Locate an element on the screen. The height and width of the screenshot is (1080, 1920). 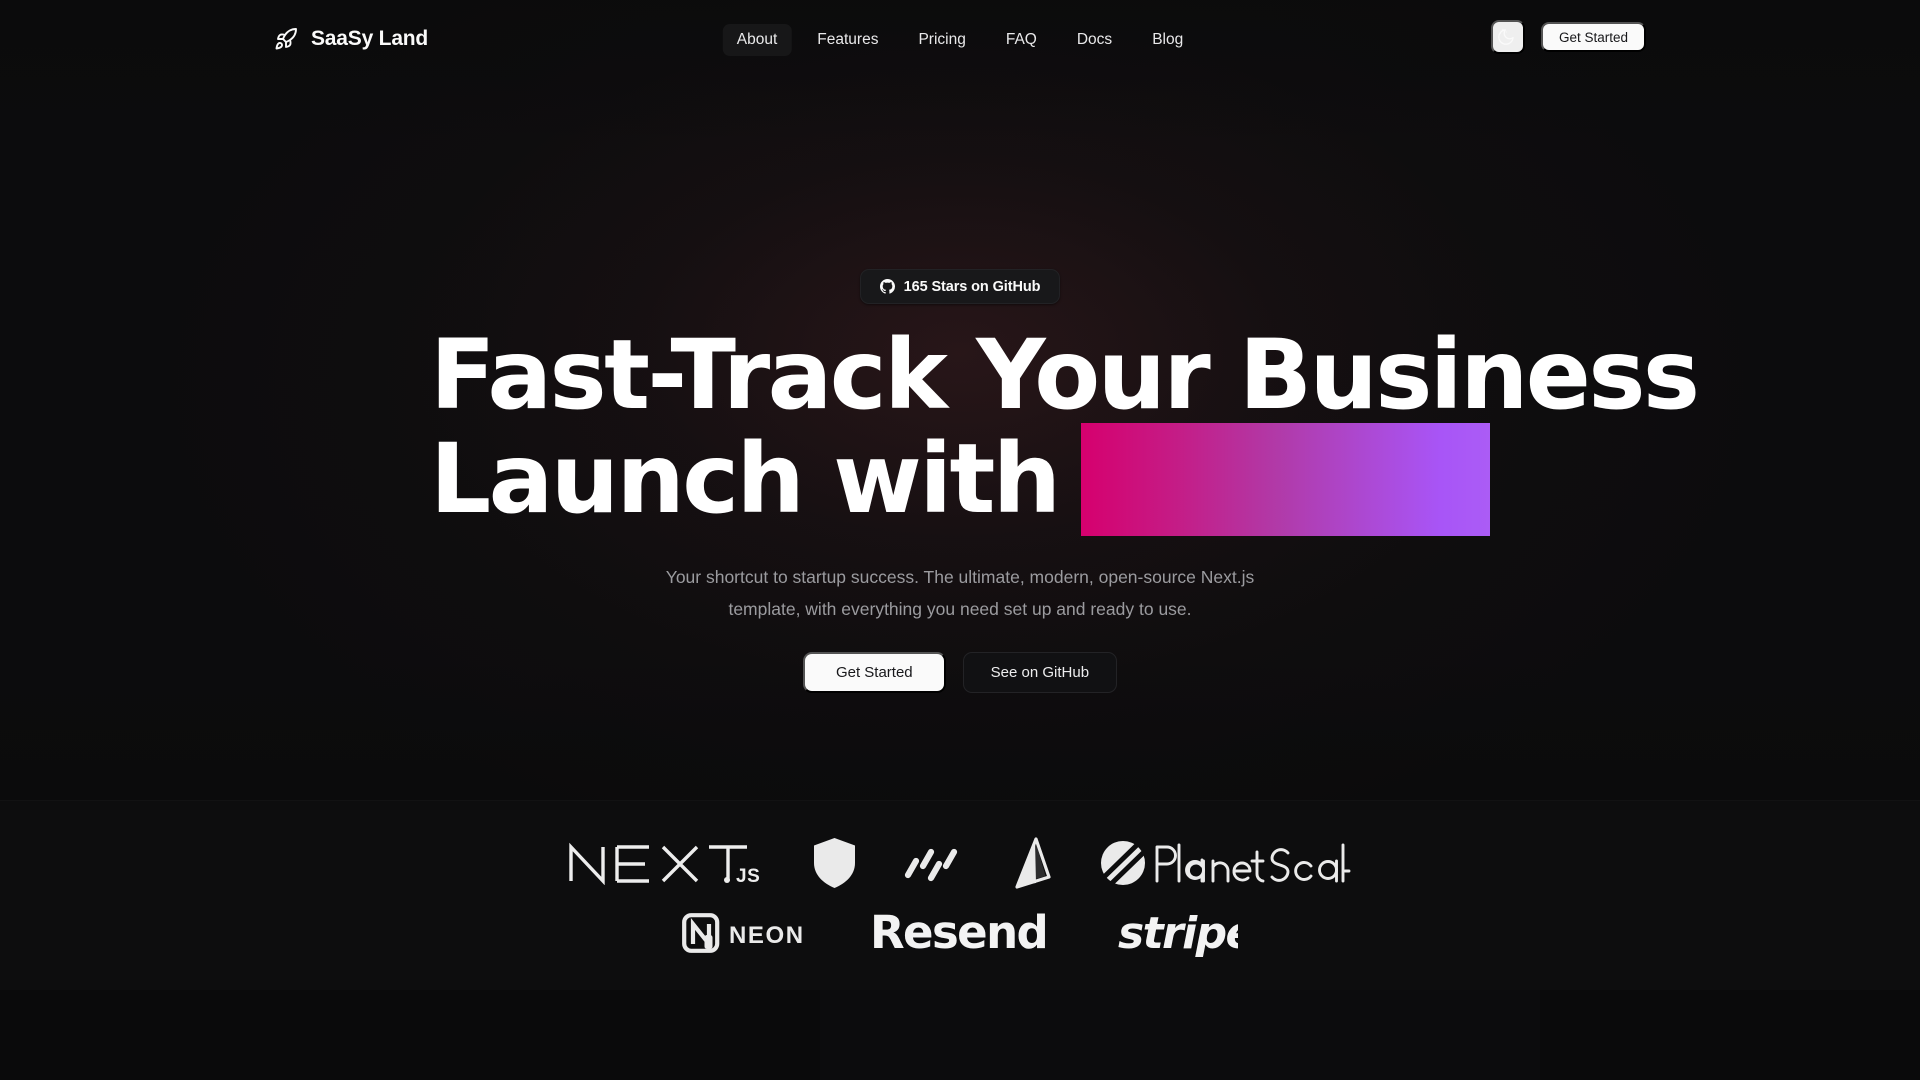
nextjs-logo: JS is located at coordinates (666, 863).